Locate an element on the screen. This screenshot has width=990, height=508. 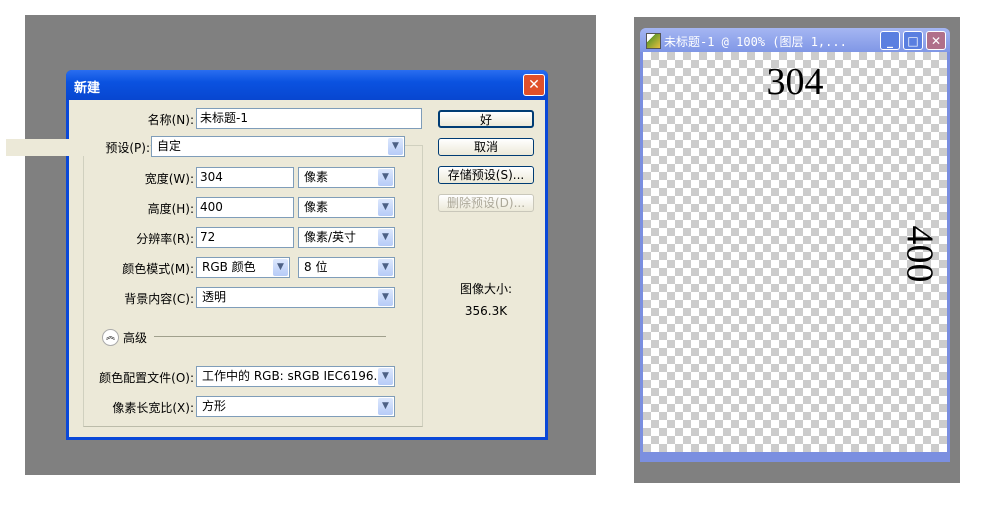
advanced-toggle-icon: ︽ is located at coordinates (110, 337).